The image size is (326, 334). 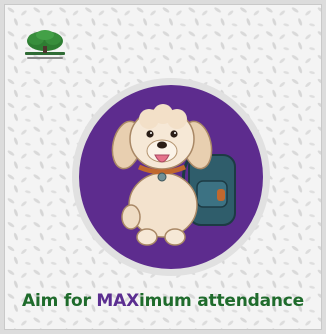 I want to click on school-tree-logo, so click(x=45, y=44).